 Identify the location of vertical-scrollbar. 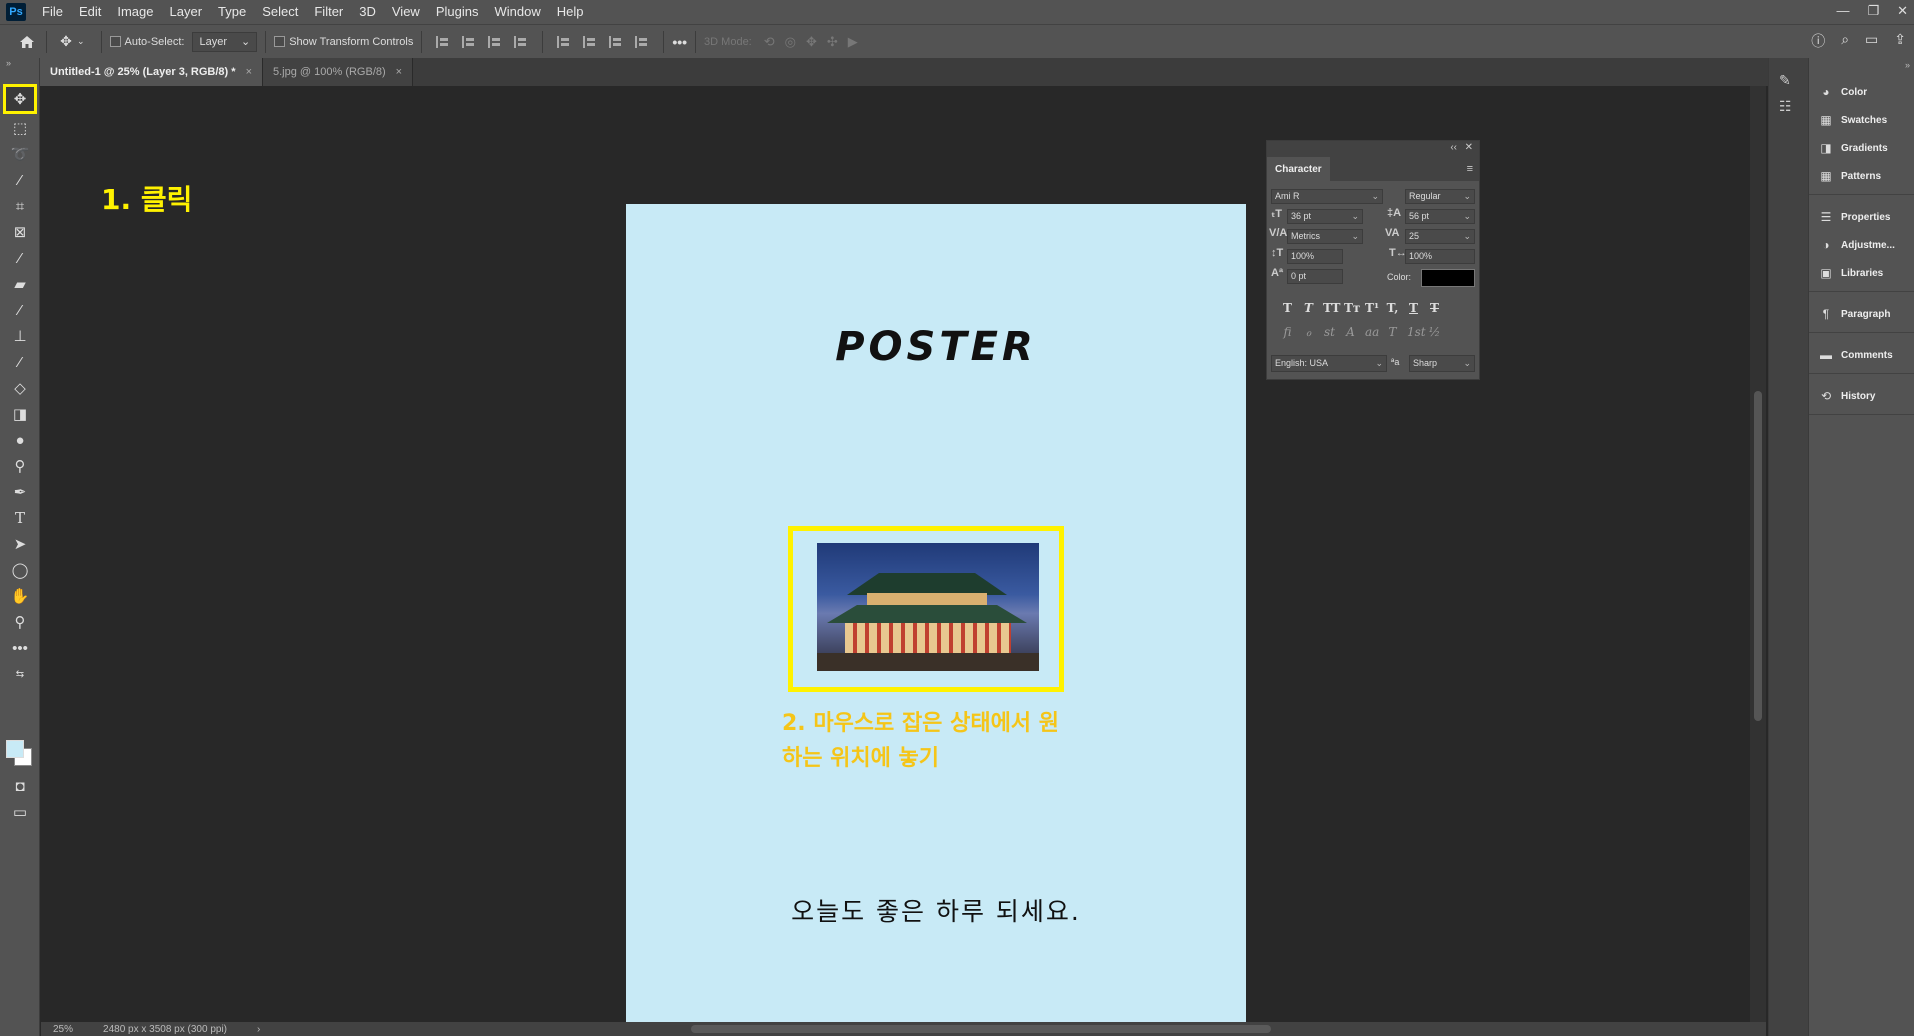
(1758, 554).